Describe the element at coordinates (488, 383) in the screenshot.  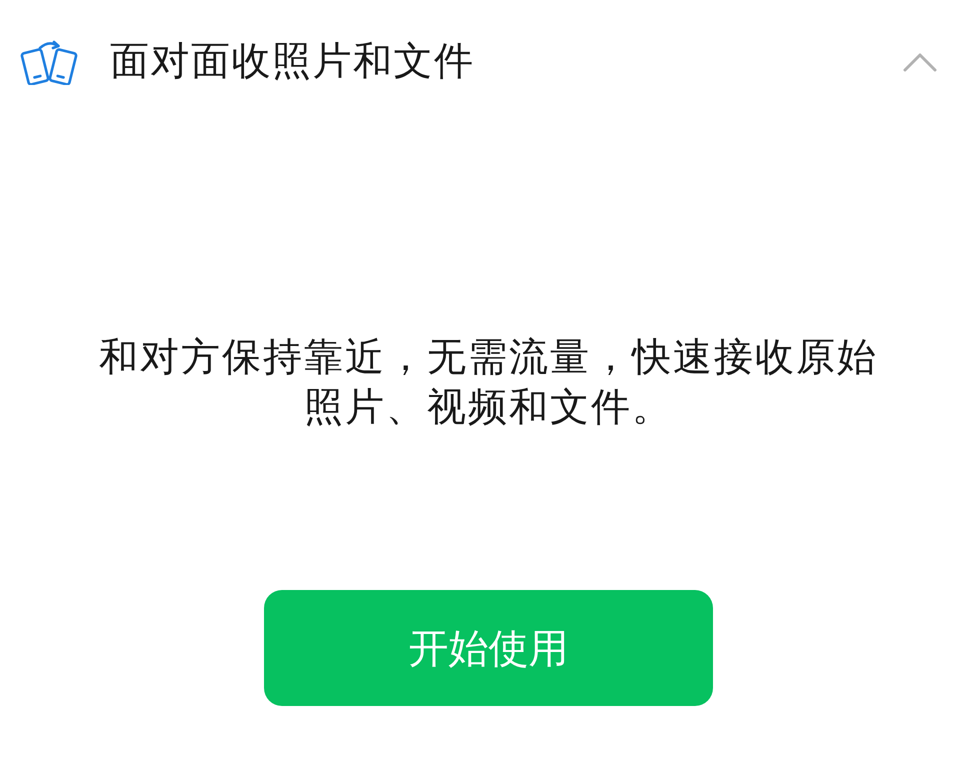
I see `description-text: 和对方保持靠近，无需流量，快速接收原始照片、视频和文件。` at that location.